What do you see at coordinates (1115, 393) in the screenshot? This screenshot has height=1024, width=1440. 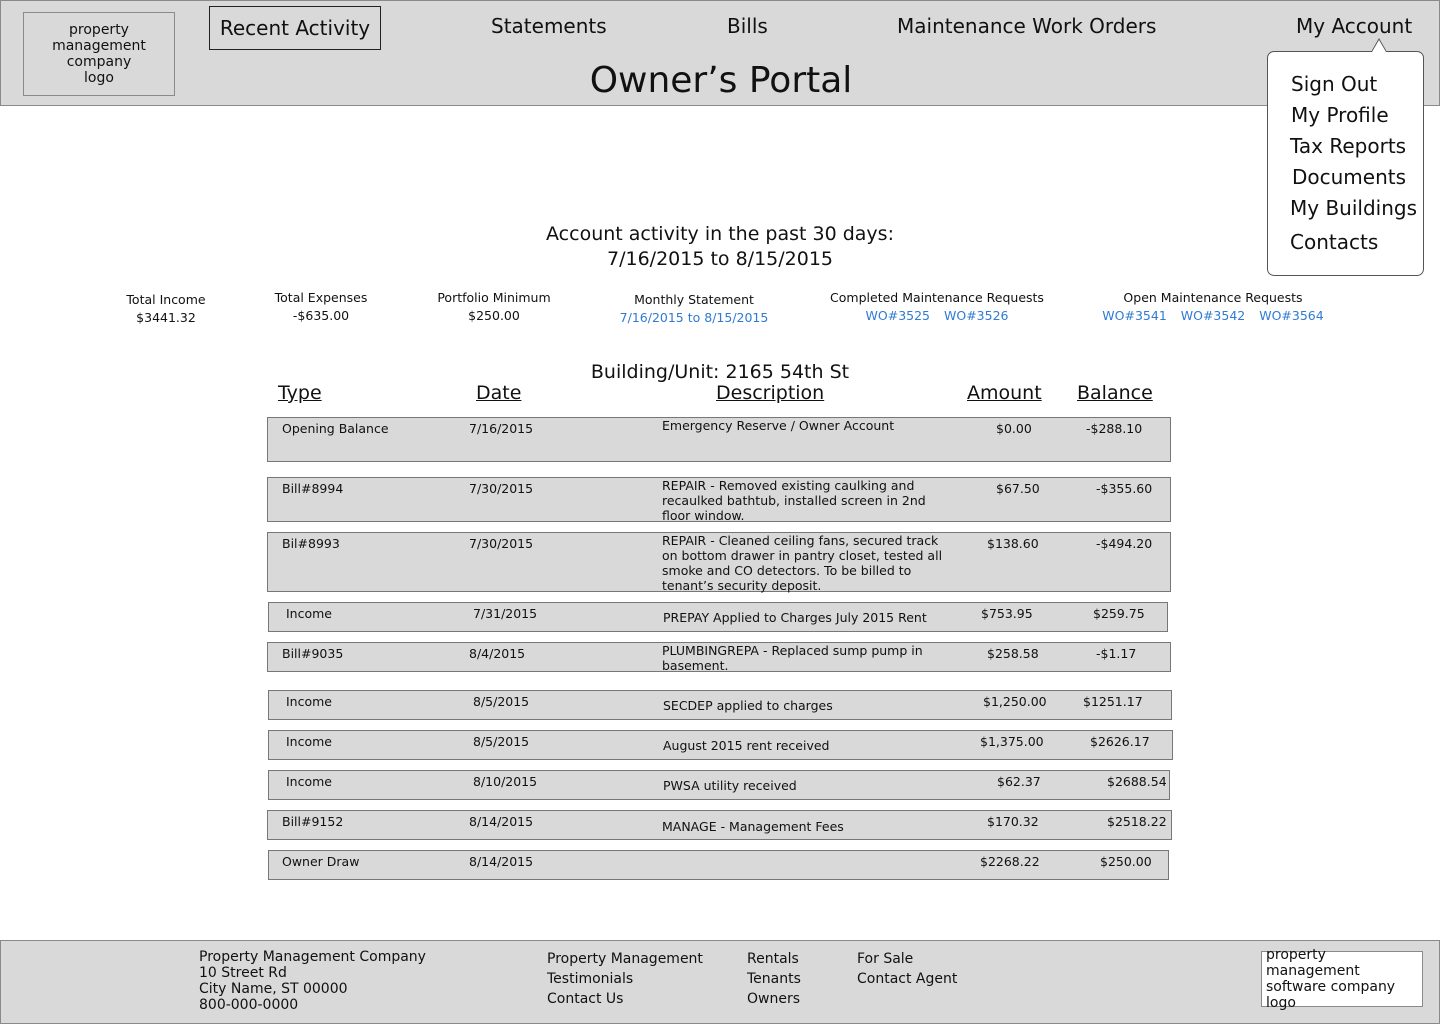 I see `column-header-balance: Balance` at bounding box center [1115, 393].